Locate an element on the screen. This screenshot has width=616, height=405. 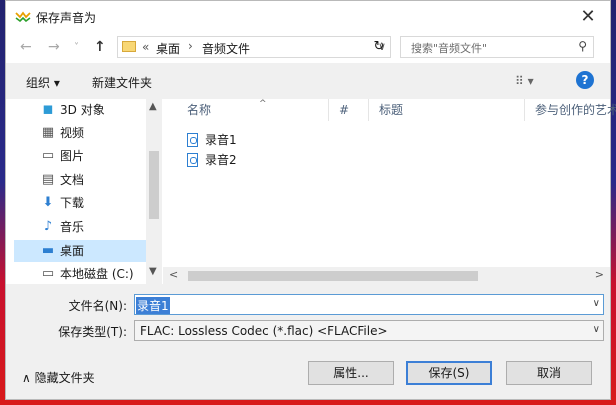
column-label: 参与创作的艺术家 is located at coordinates (575, 110).